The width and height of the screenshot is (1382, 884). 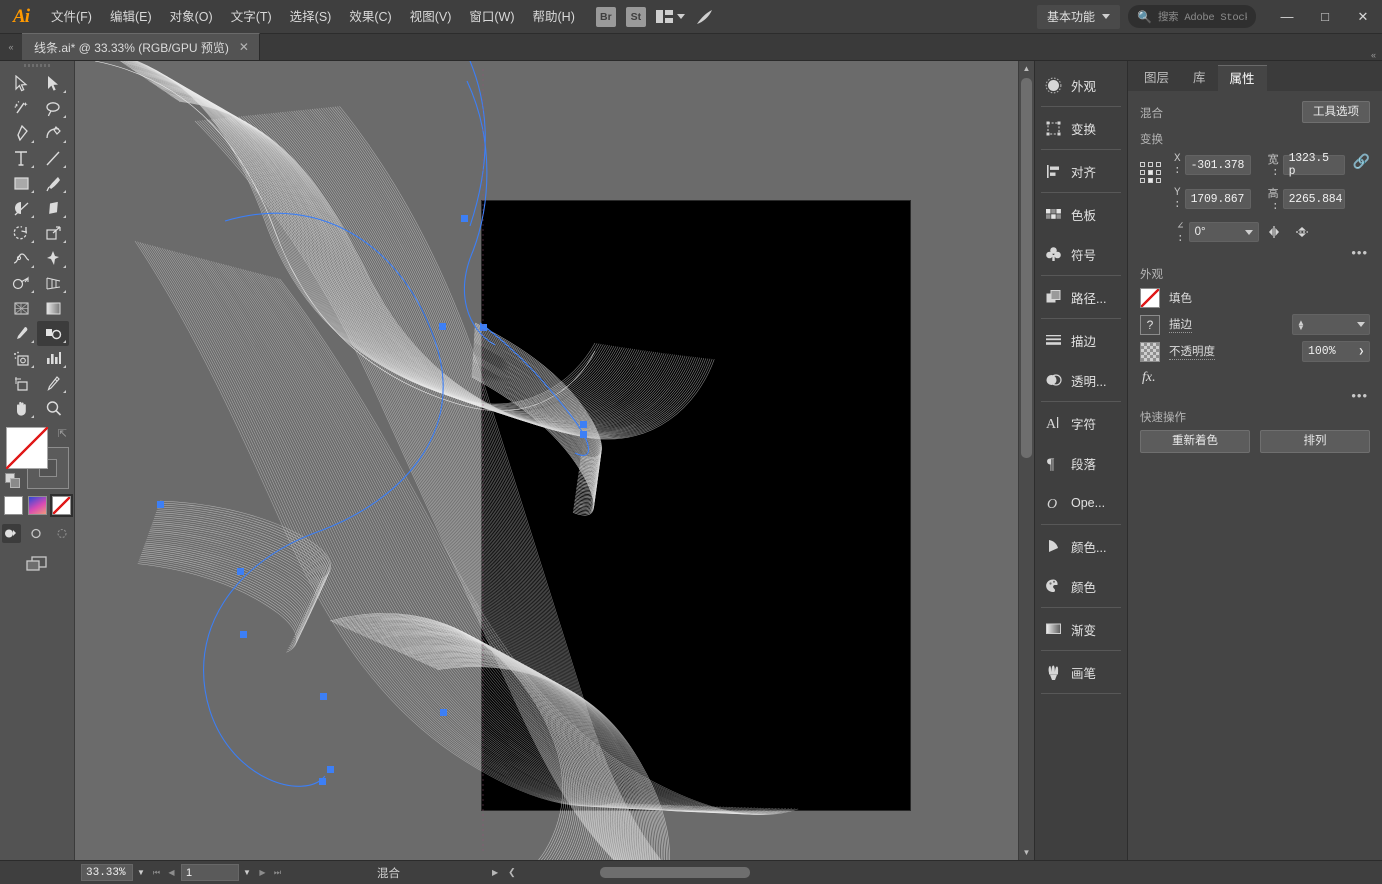 I want to click on dock-item-gradient: 渐变, so click(x=1081, y=629).